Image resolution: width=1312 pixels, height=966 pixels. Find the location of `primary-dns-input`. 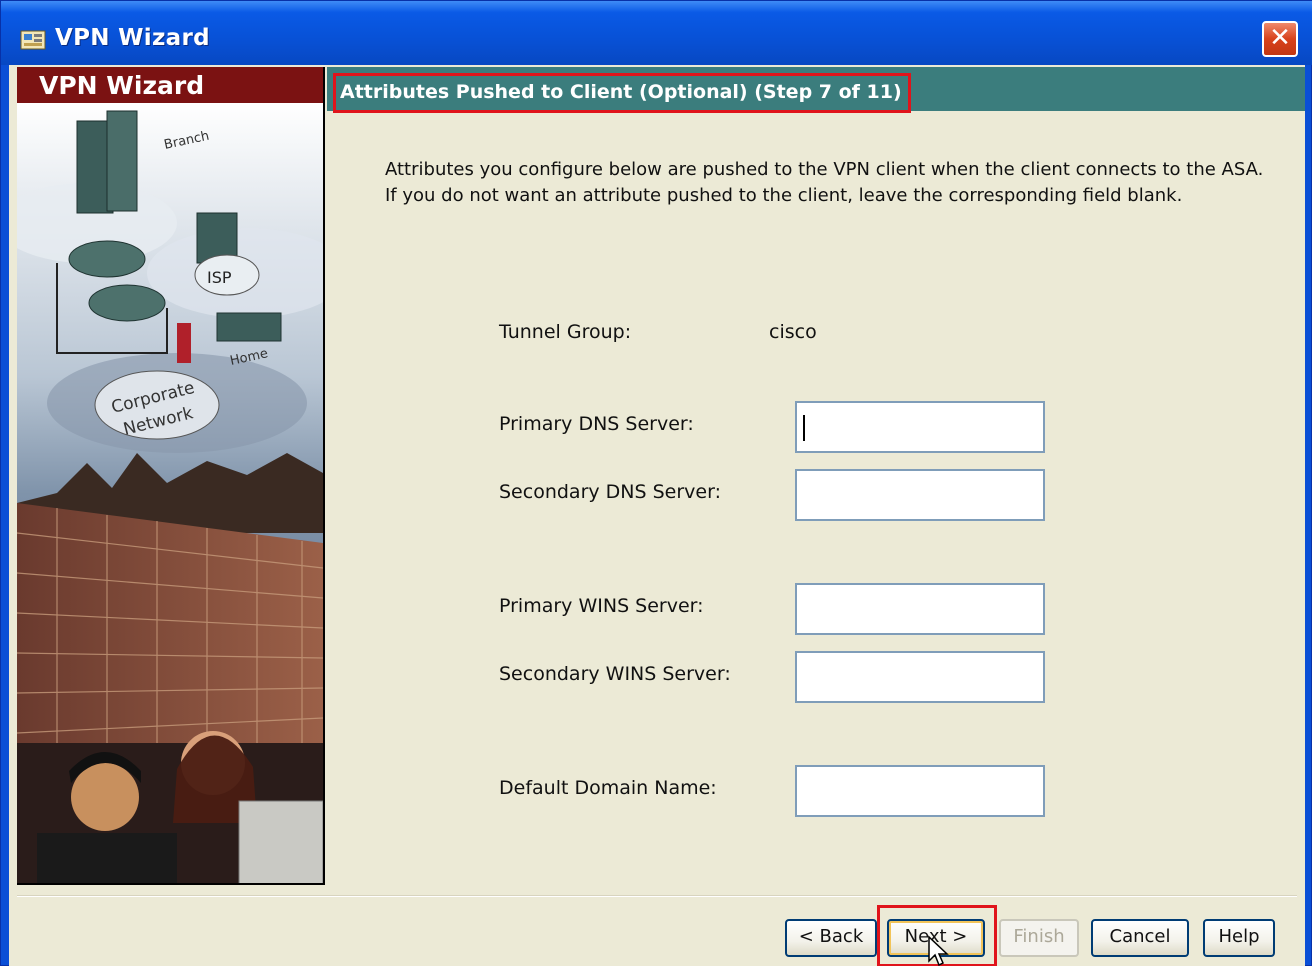

primary-dns-input is located at coordinates (920, 427).